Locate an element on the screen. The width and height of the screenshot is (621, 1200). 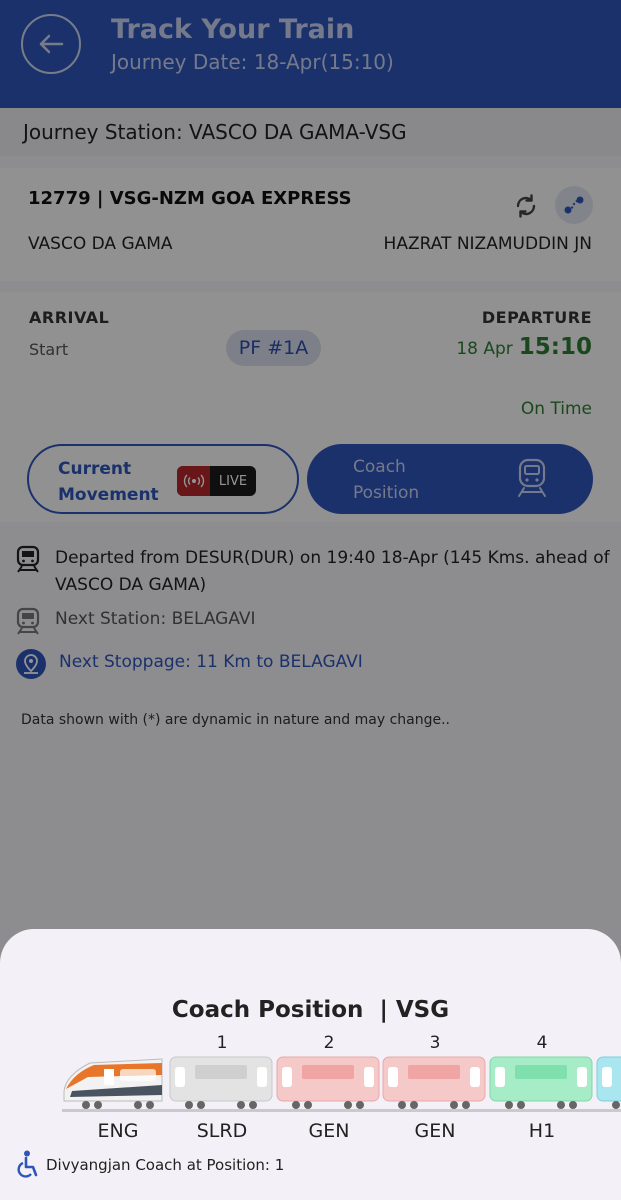
coach-position-1: 1 is located at coordinates (222, 1043).